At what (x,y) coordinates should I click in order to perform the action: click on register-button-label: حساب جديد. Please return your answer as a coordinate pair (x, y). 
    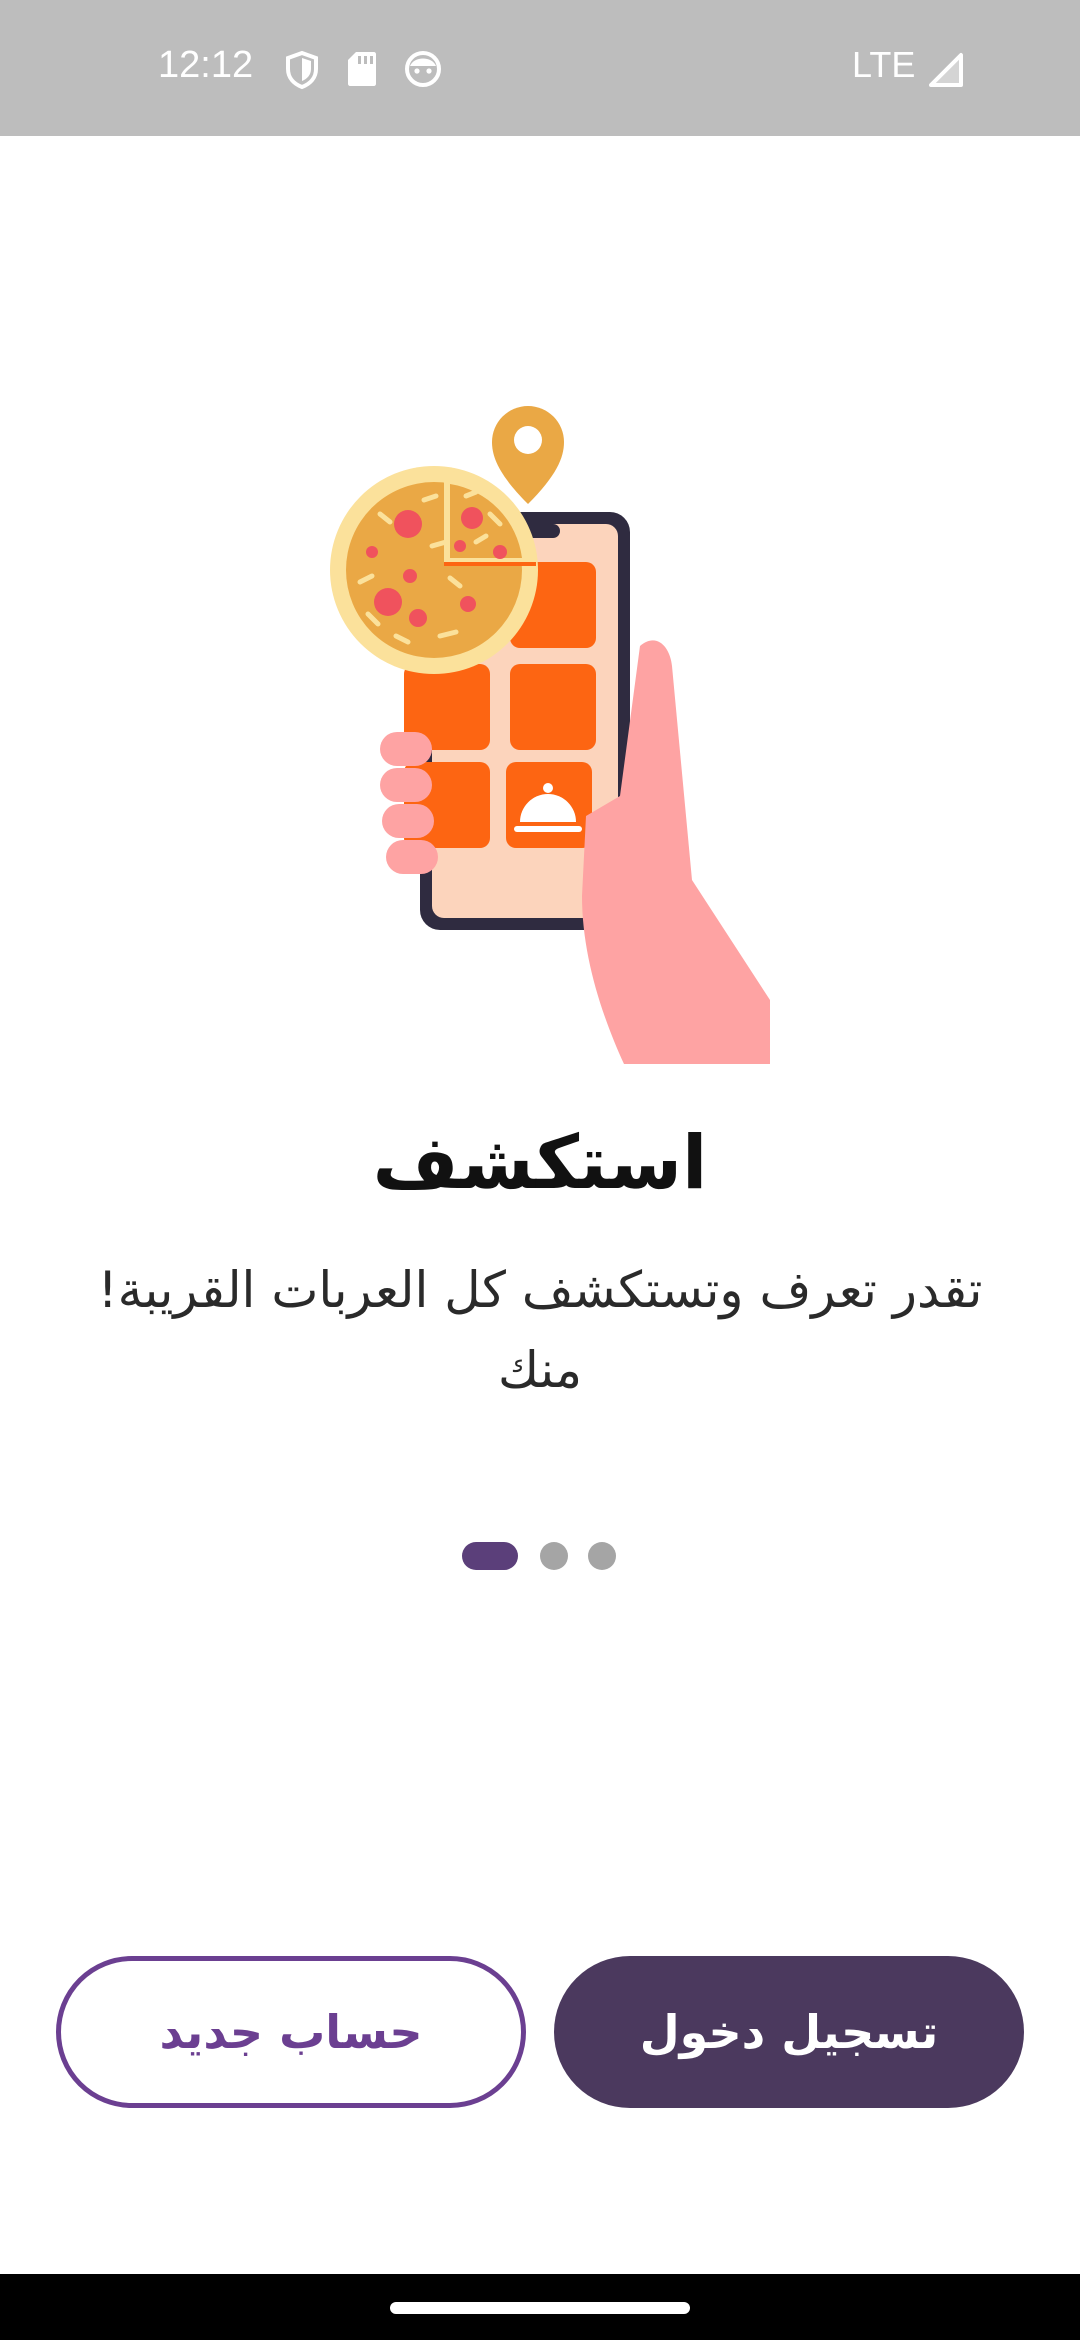
    Looking at the image, I should click on (291, 2032).